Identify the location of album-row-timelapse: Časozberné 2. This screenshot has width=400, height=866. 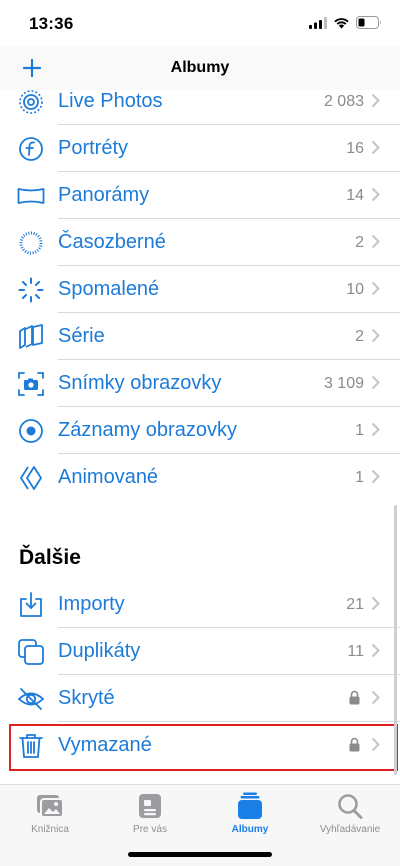
(200, 242).